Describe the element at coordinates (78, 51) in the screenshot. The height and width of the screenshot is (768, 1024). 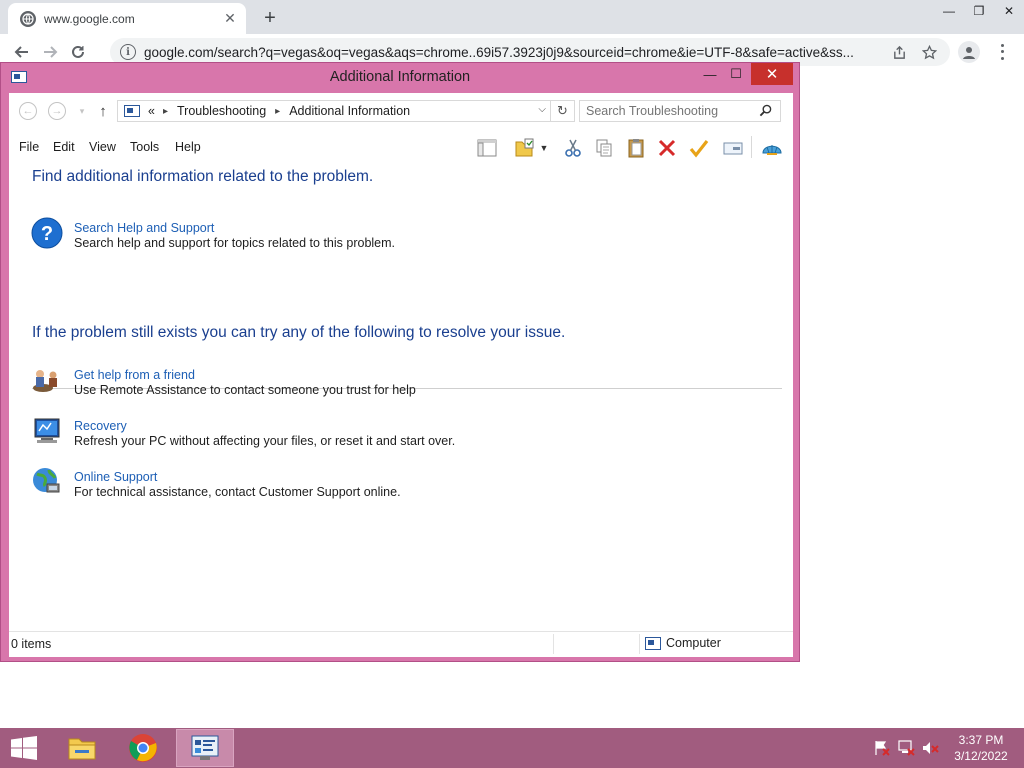
I see `reload-icon` at that location.